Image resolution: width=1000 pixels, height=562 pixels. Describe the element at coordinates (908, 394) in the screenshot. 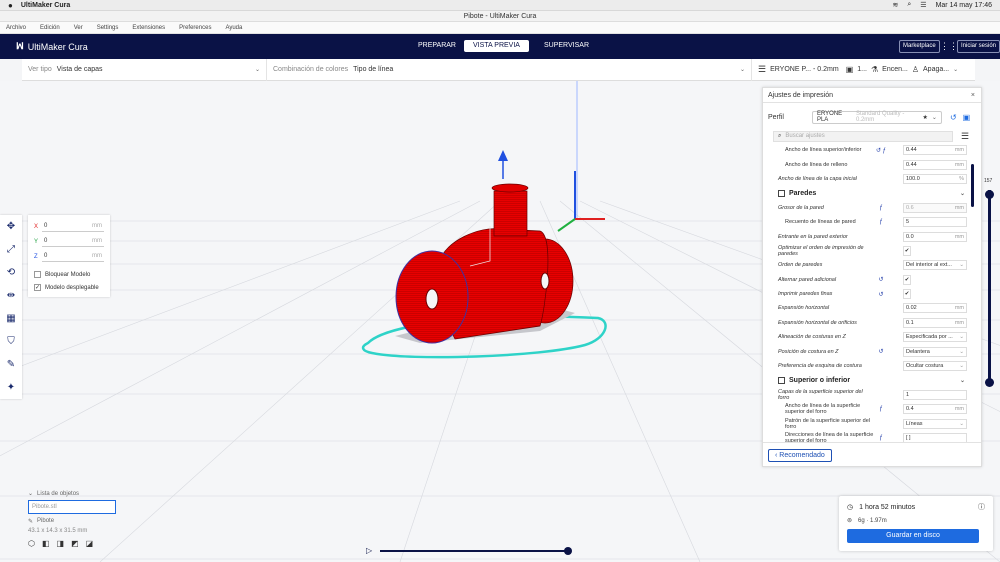

I see `setting-value: 1` at that location.